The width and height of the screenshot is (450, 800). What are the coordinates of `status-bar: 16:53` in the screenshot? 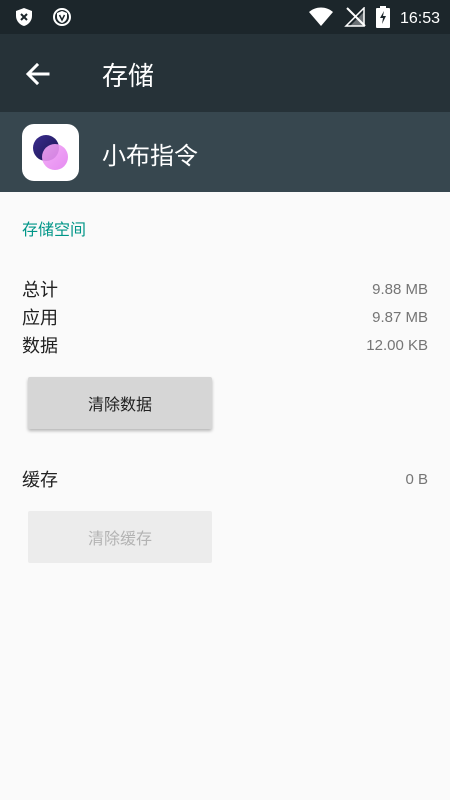 It's located at (225, 17).